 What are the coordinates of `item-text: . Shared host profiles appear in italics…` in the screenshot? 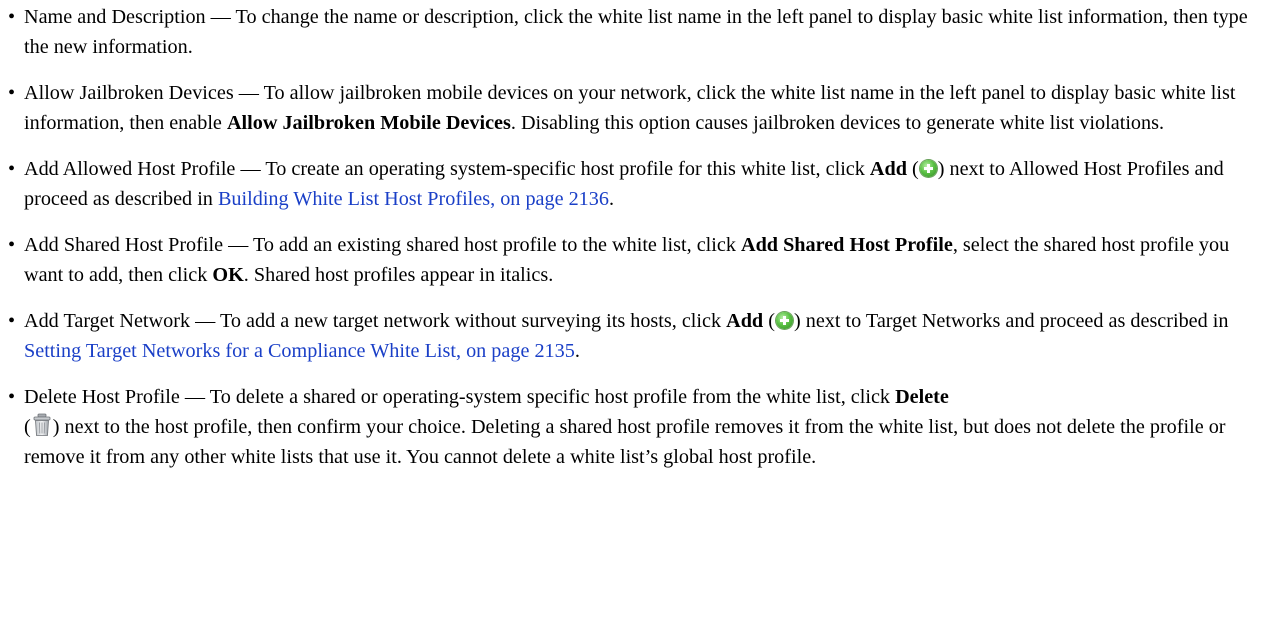 It's located at (398, 275).